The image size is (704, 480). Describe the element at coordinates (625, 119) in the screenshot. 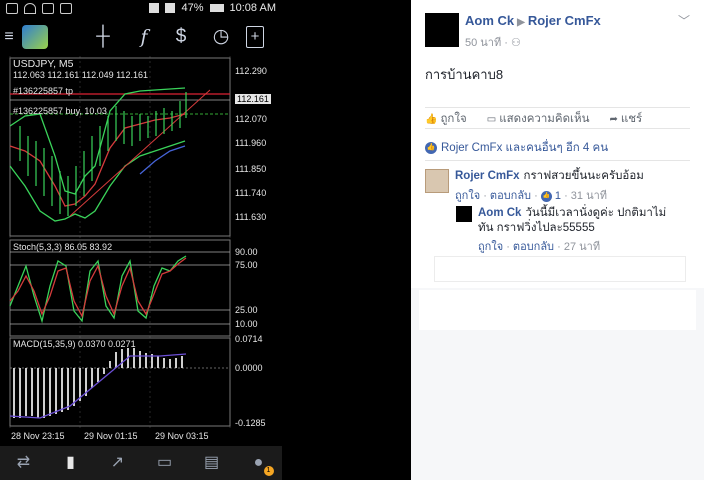

I see `share-button: ➦ แชร์` at that location.